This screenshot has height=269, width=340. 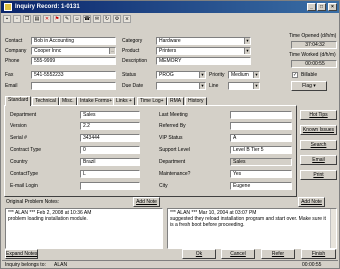 I want to click on phone-label: Phone, so click(x=12, y=61).